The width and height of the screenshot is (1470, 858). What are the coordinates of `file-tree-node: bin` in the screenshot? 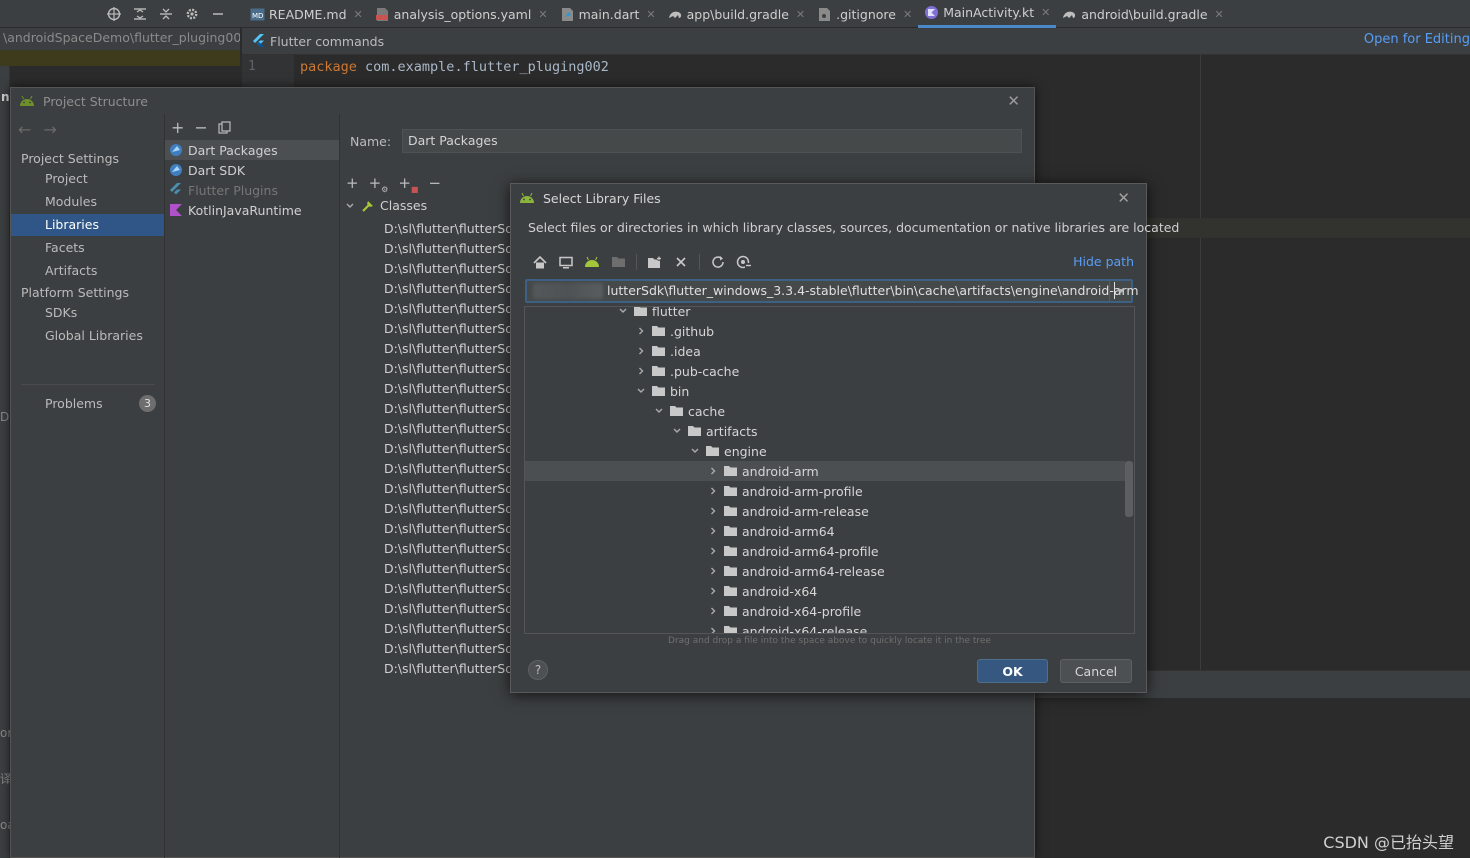 It's located at (825, 391).